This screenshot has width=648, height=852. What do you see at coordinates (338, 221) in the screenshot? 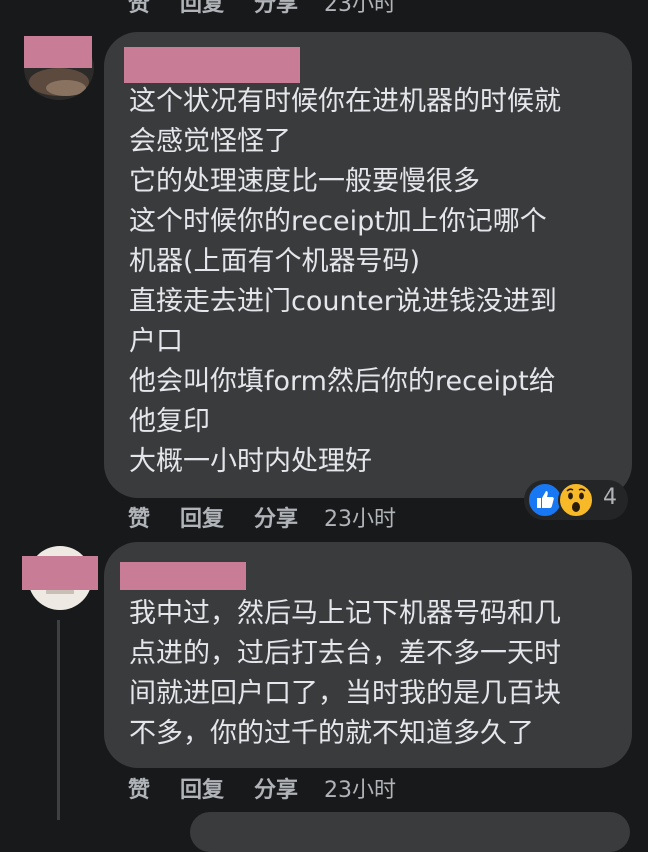
I see `comment-line: 这个时候你的receipt加上你记哪个` at bounding box center [338, 221].